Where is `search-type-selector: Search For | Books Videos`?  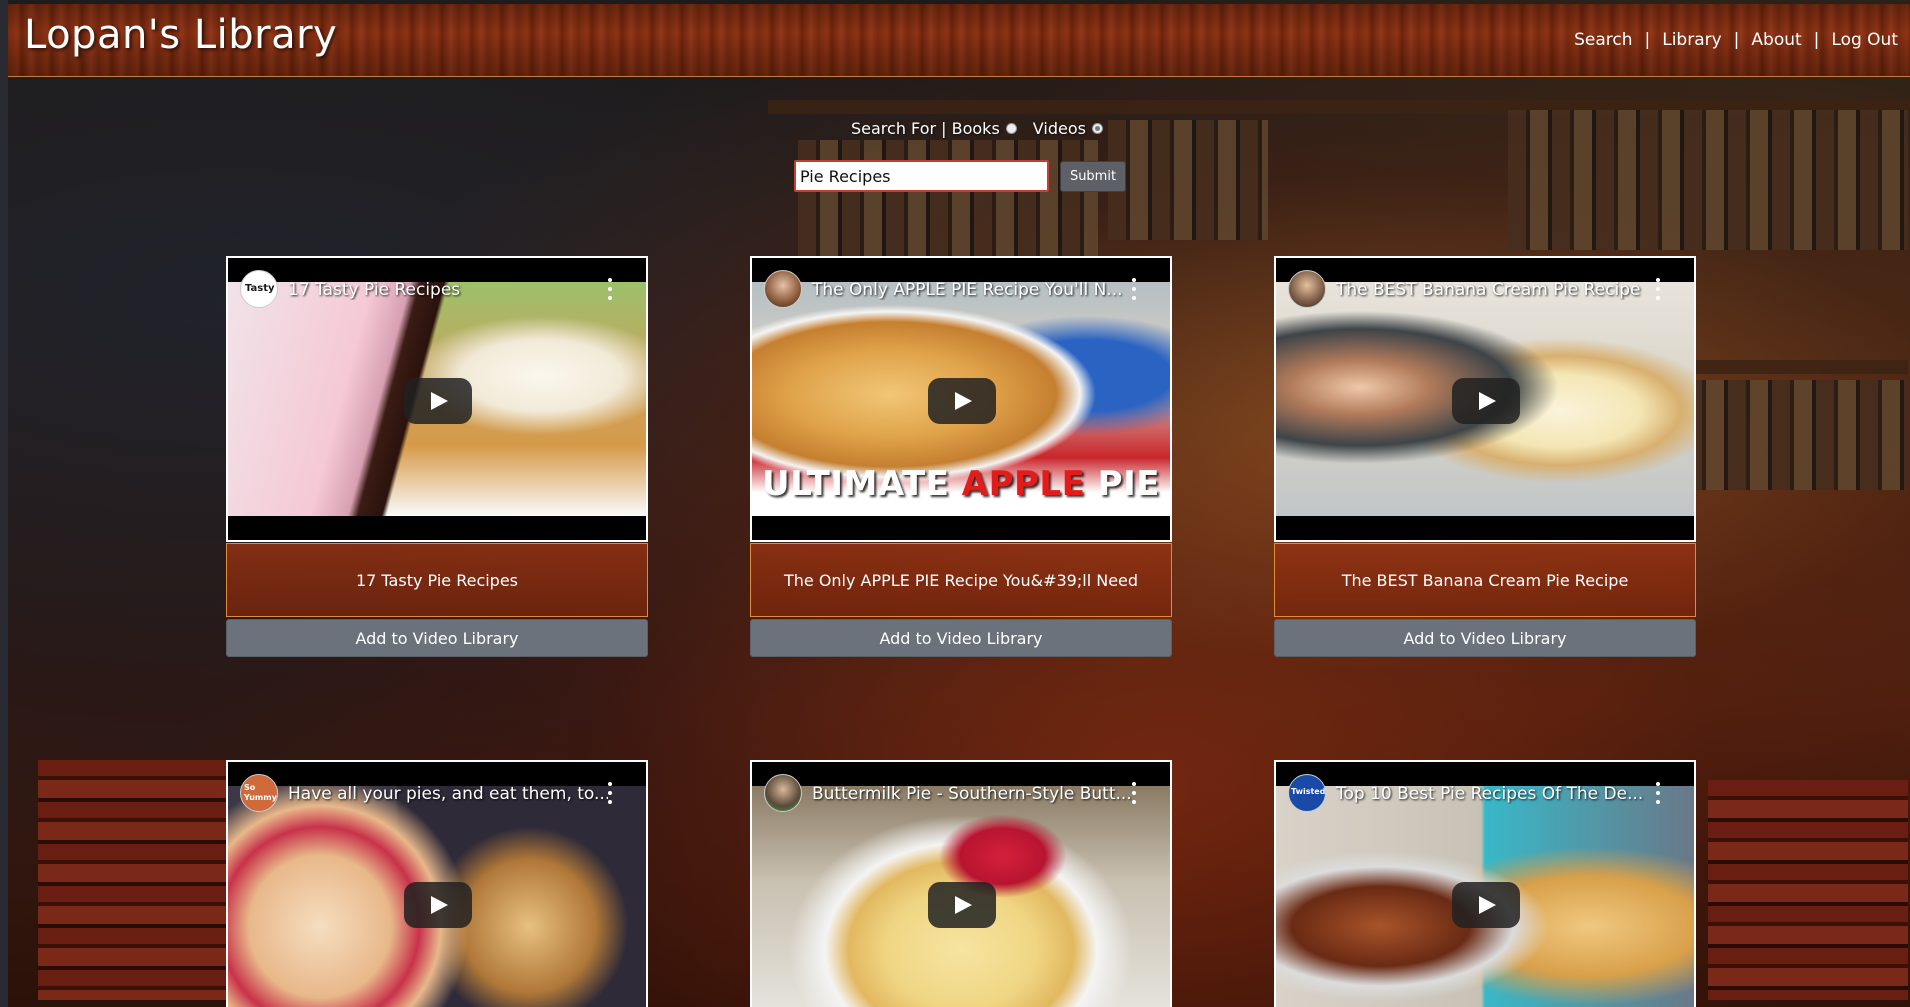
search-type-selector: Search For | Books Videos is located at coordinates (985, 128).